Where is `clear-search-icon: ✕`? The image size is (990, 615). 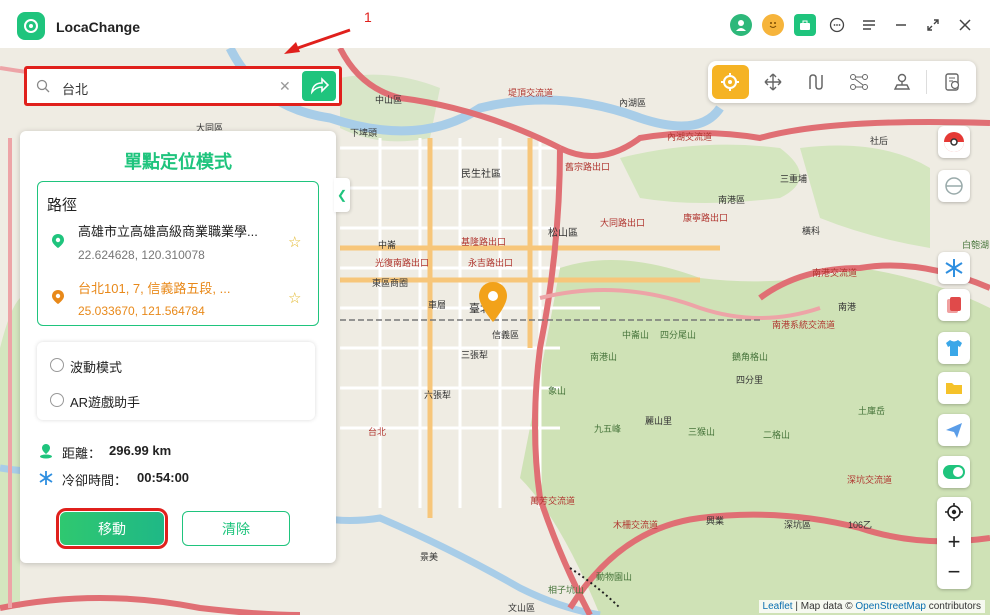 clear-search-icon: ✕ is located at coordinates (285, 86).